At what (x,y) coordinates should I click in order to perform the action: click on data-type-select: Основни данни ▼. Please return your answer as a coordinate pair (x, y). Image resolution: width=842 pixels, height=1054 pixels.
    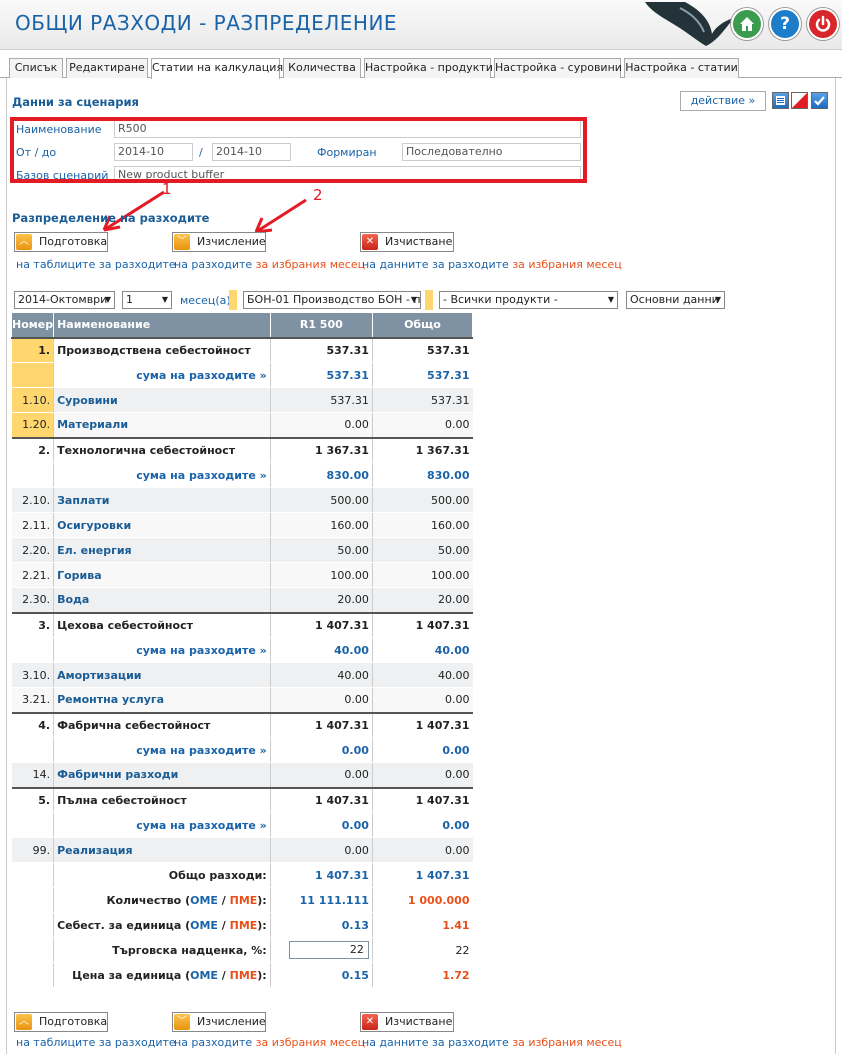
    Looking at the image, I should click on (675, 300).